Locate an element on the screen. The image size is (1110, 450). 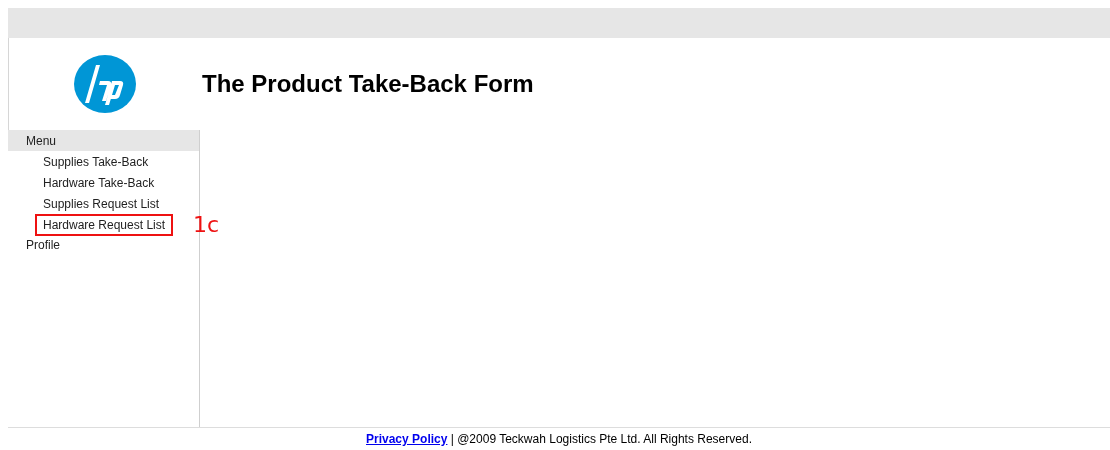
menu-item: Hardware Take-Back is located at coordinates (99, 182).